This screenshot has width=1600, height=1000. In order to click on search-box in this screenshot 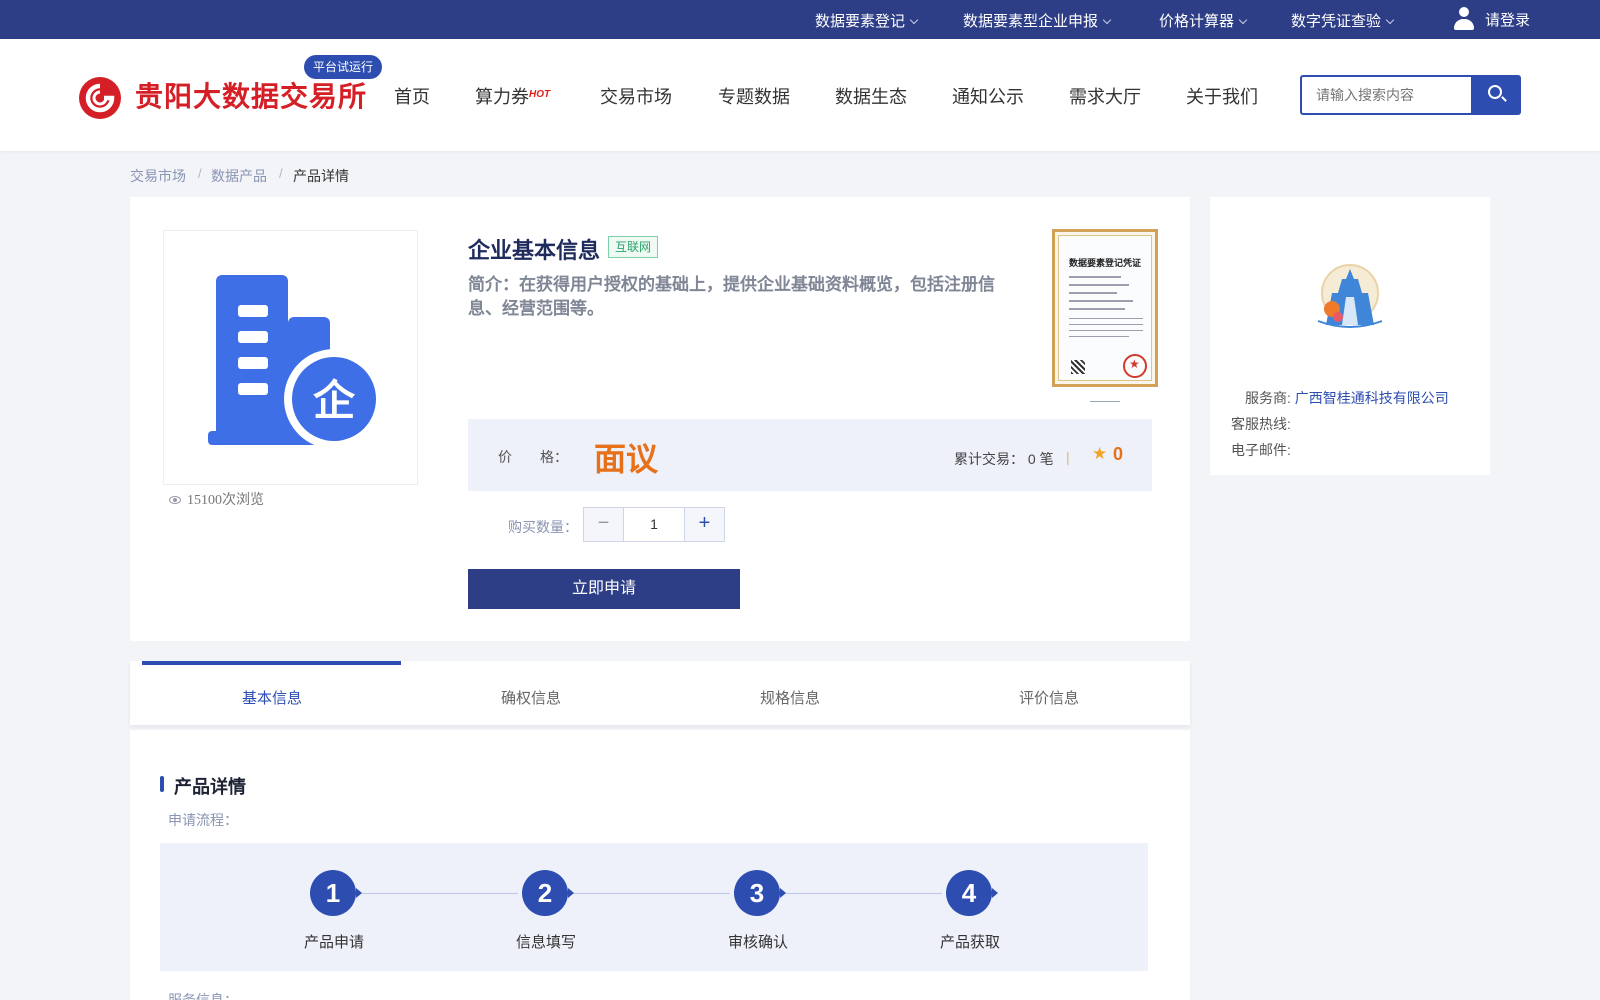, I will do `click(1386, 95)`.